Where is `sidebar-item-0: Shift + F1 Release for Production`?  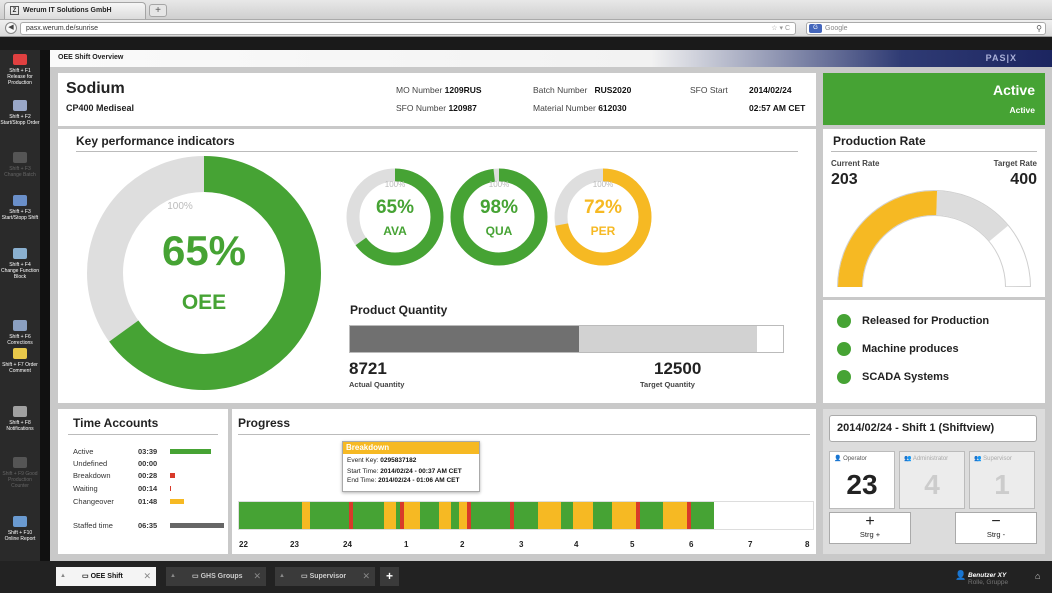 sidebar-item-0: Shift + F1 Release for Production is located at coordinates (20, 70).